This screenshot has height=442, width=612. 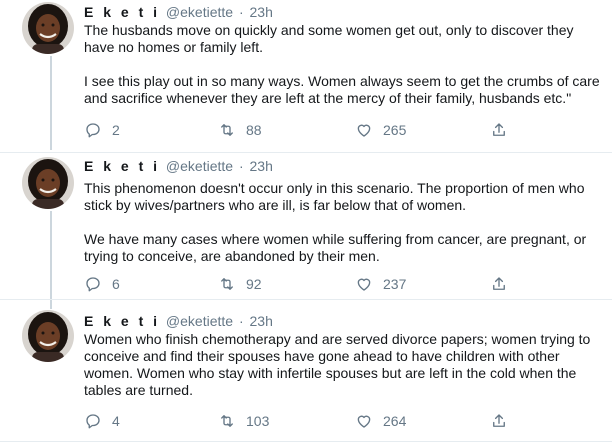 I want to click on retweet-button: 103, so click(x=243, y=421).